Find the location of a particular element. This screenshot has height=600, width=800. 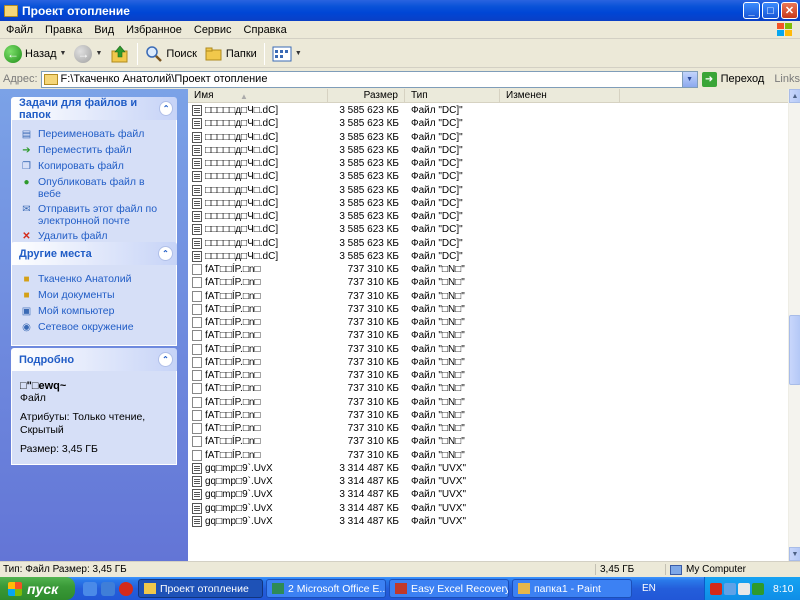

task-explorer: Проект отопление is located at coordinates (200, 588).